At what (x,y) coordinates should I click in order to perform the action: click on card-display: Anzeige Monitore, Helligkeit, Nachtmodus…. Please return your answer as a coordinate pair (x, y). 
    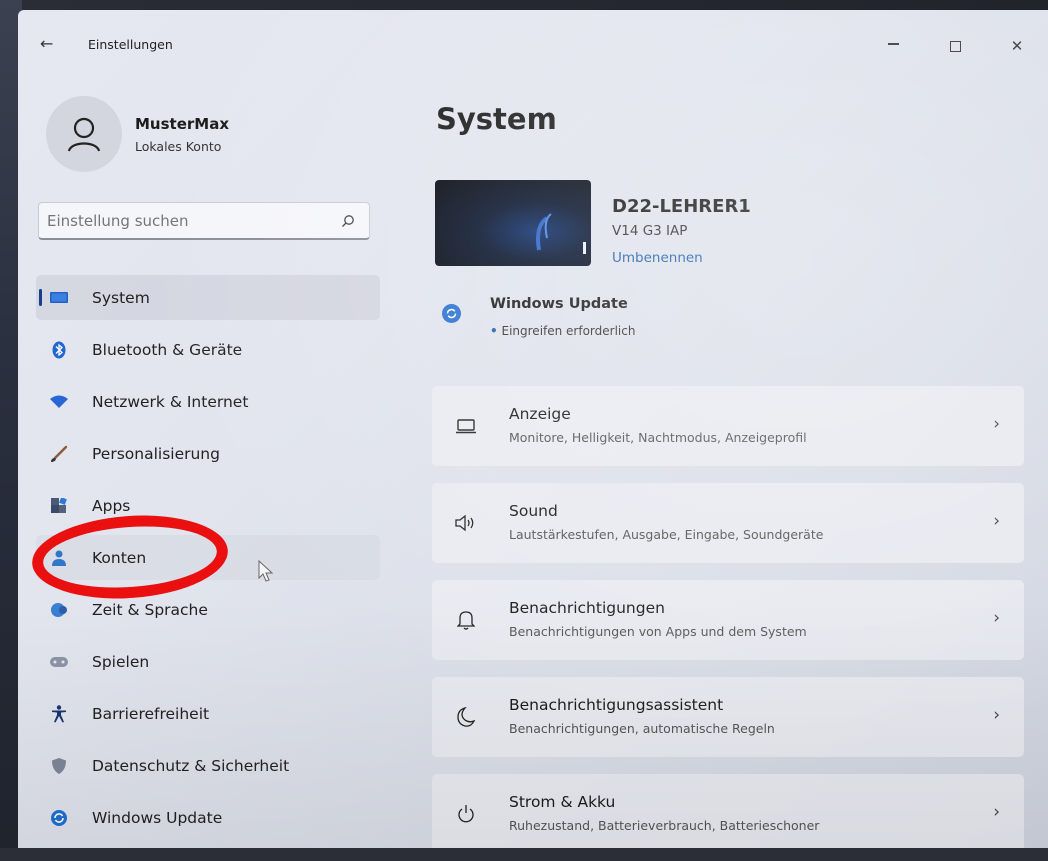
    Looking at the image, I should click on (728, 426).